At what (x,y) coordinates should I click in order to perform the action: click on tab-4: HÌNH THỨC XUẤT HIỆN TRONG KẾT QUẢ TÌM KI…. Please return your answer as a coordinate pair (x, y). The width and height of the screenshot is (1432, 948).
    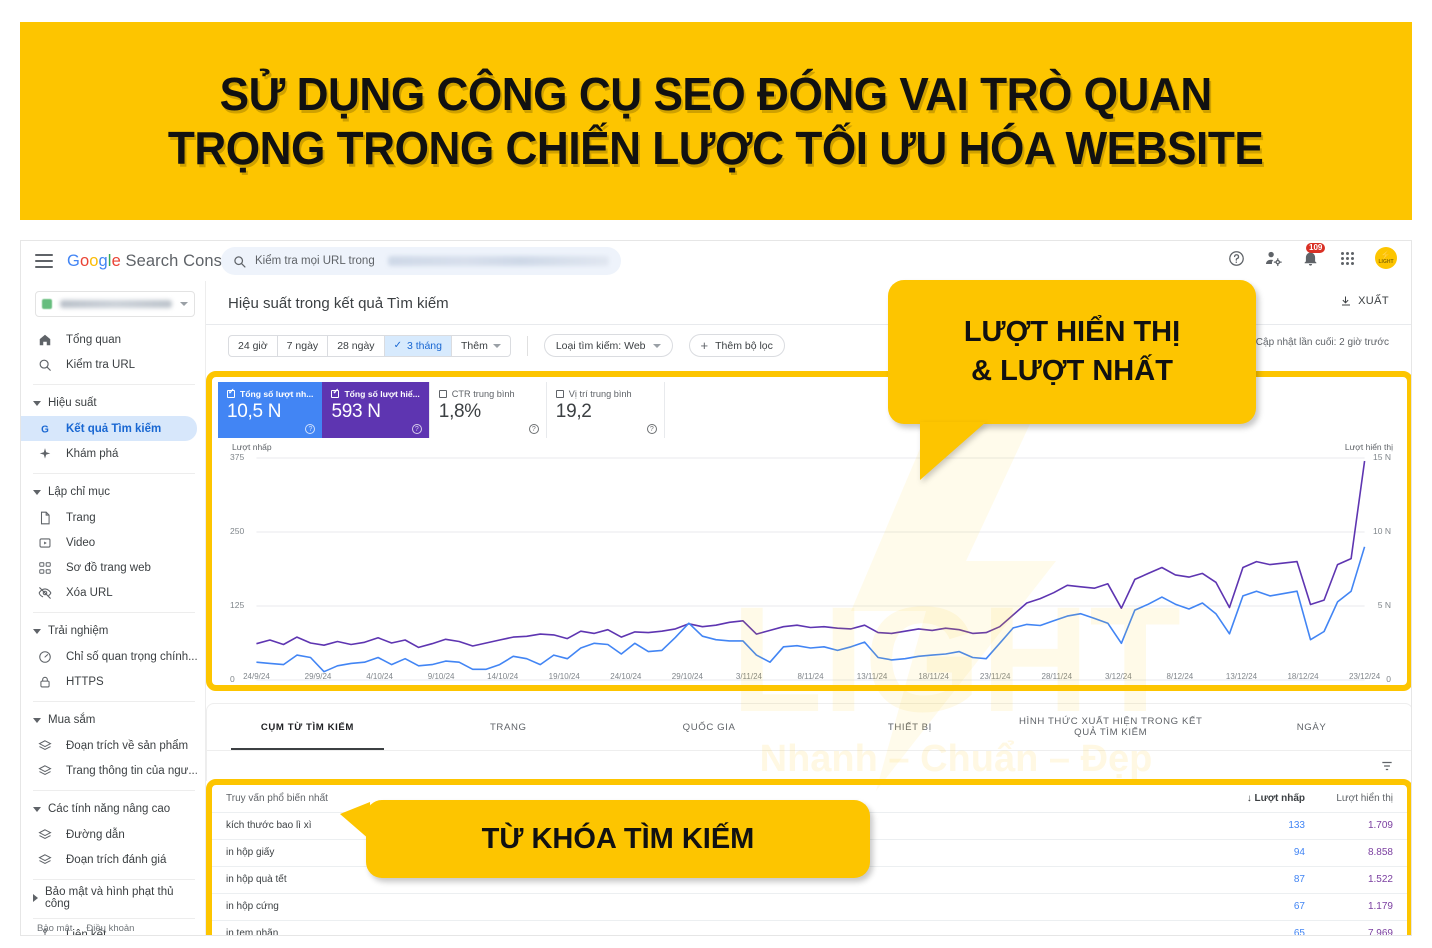
    Looking at the image, I should click on (1110, 727).